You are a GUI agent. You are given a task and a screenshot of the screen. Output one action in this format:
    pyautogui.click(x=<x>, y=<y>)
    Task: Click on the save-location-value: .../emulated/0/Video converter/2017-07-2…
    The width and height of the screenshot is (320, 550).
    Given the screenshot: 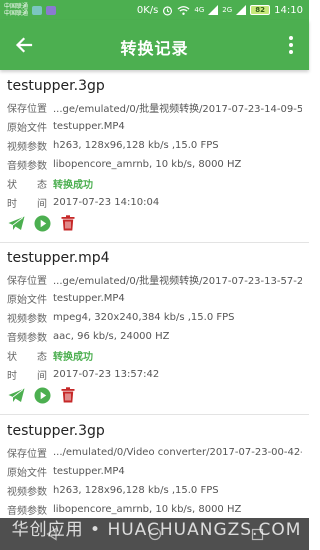 What is the action you would take?
    pyautogui.click(x=177, y=452)
    